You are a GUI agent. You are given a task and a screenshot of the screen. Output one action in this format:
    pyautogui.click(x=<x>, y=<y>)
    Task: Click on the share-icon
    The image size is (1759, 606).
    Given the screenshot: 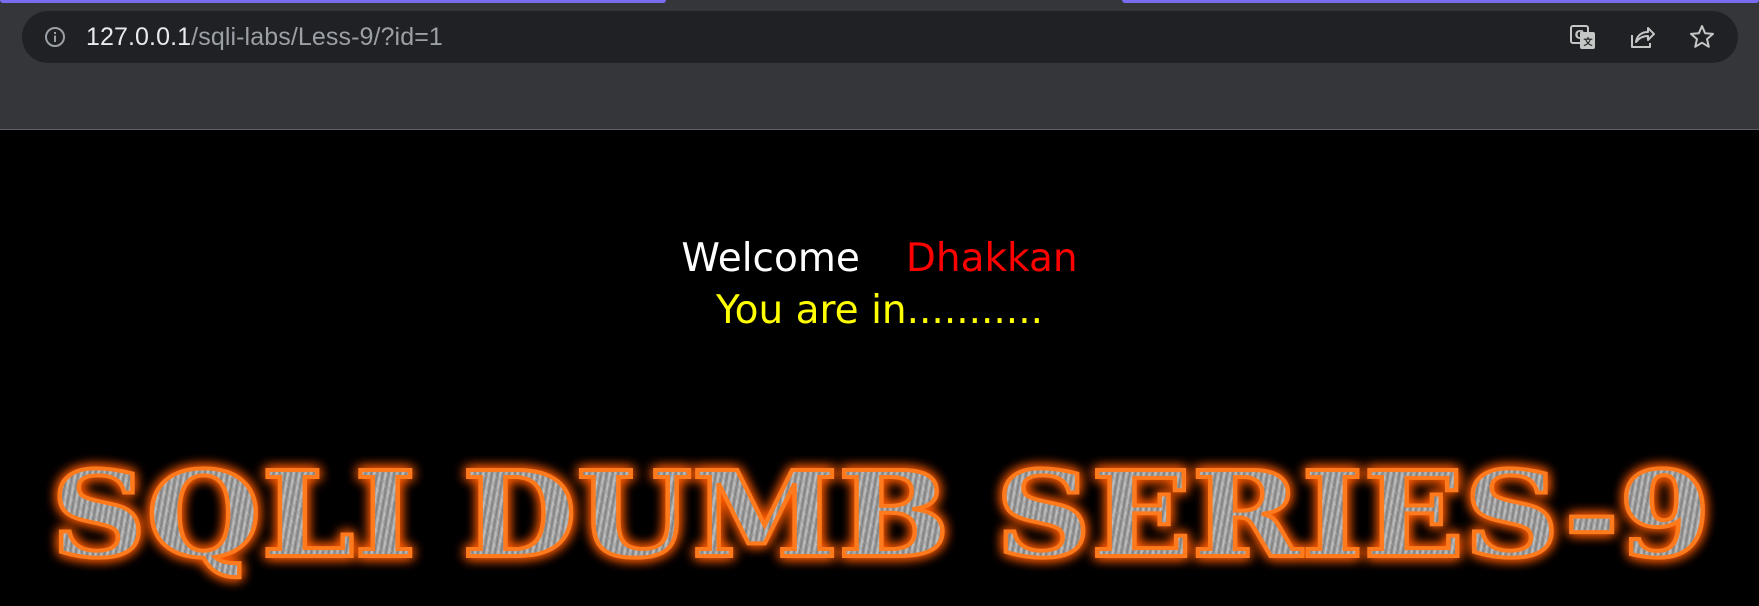 What is the action you would take?
    pyautogui.click(x=1642, y=37)
    